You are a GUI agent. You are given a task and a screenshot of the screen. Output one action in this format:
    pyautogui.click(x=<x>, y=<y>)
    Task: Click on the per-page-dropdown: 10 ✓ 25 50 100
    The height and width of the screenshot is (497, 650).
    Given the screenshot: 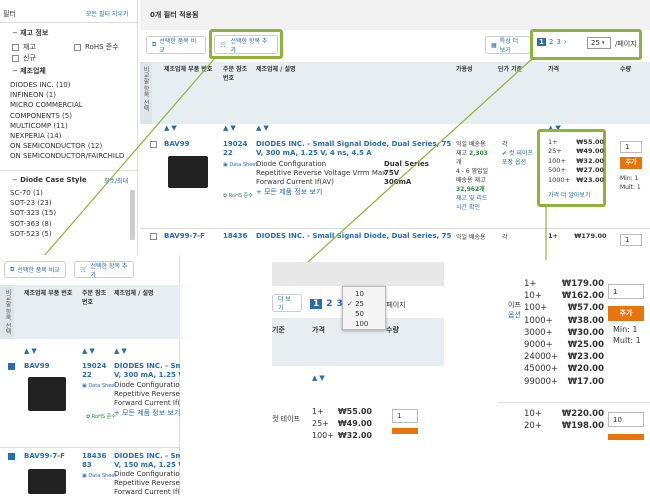 What is the action you would take?
    pyautogui.click(x=364, y=308)
    